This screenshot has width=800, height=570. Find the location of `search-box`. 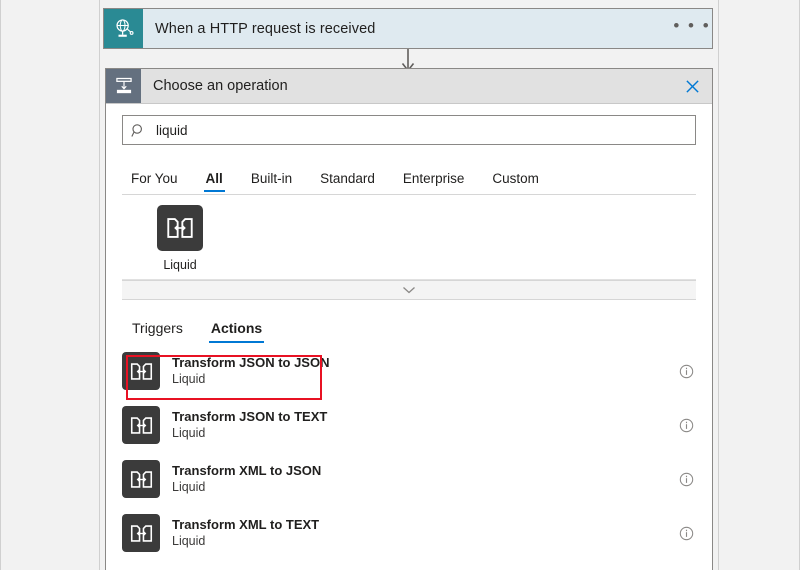

search-box is located at coordinates (409, 130).